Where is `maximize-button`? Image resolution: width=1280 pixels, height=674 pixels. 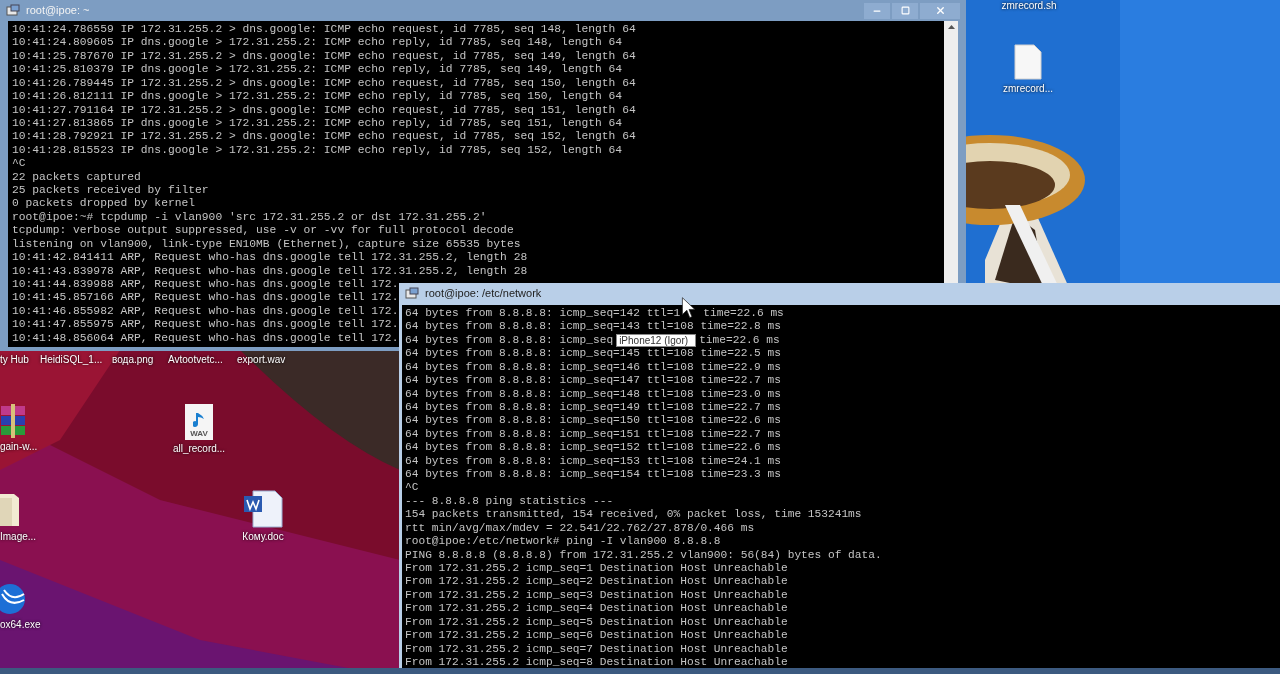 maximize-button is located at coordinates (905, 10).